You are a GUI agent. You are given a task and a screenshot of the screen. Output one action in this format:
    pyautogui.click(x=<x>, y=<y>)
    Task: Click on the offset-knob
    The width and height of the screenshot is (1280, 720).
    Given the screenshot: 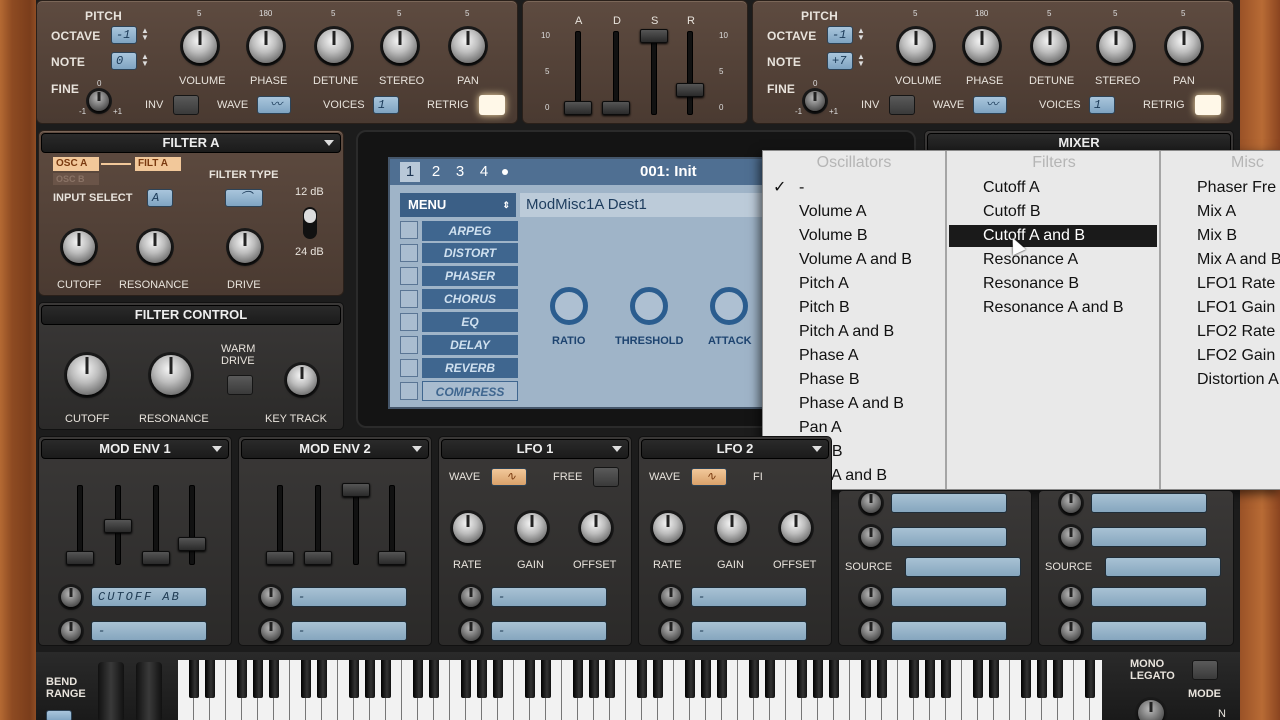 What is the action you would take?
    pyautogui.click(x=596, y=528)
    